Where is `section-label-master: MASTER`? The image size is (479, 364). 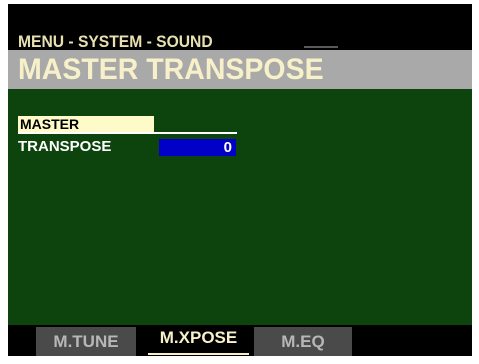
section-label-master: MASTER is located at coordinates (86, 124).